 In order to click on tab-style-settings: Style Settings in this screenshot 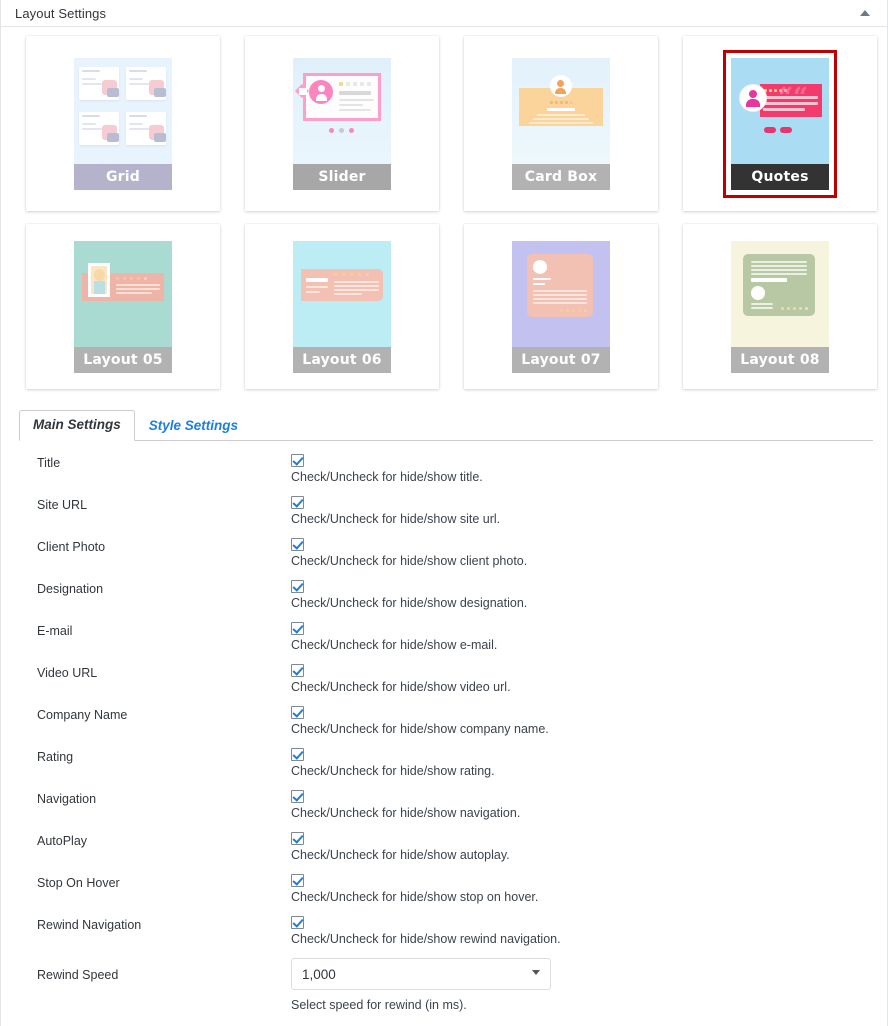, I will do `click(193, 426)`.